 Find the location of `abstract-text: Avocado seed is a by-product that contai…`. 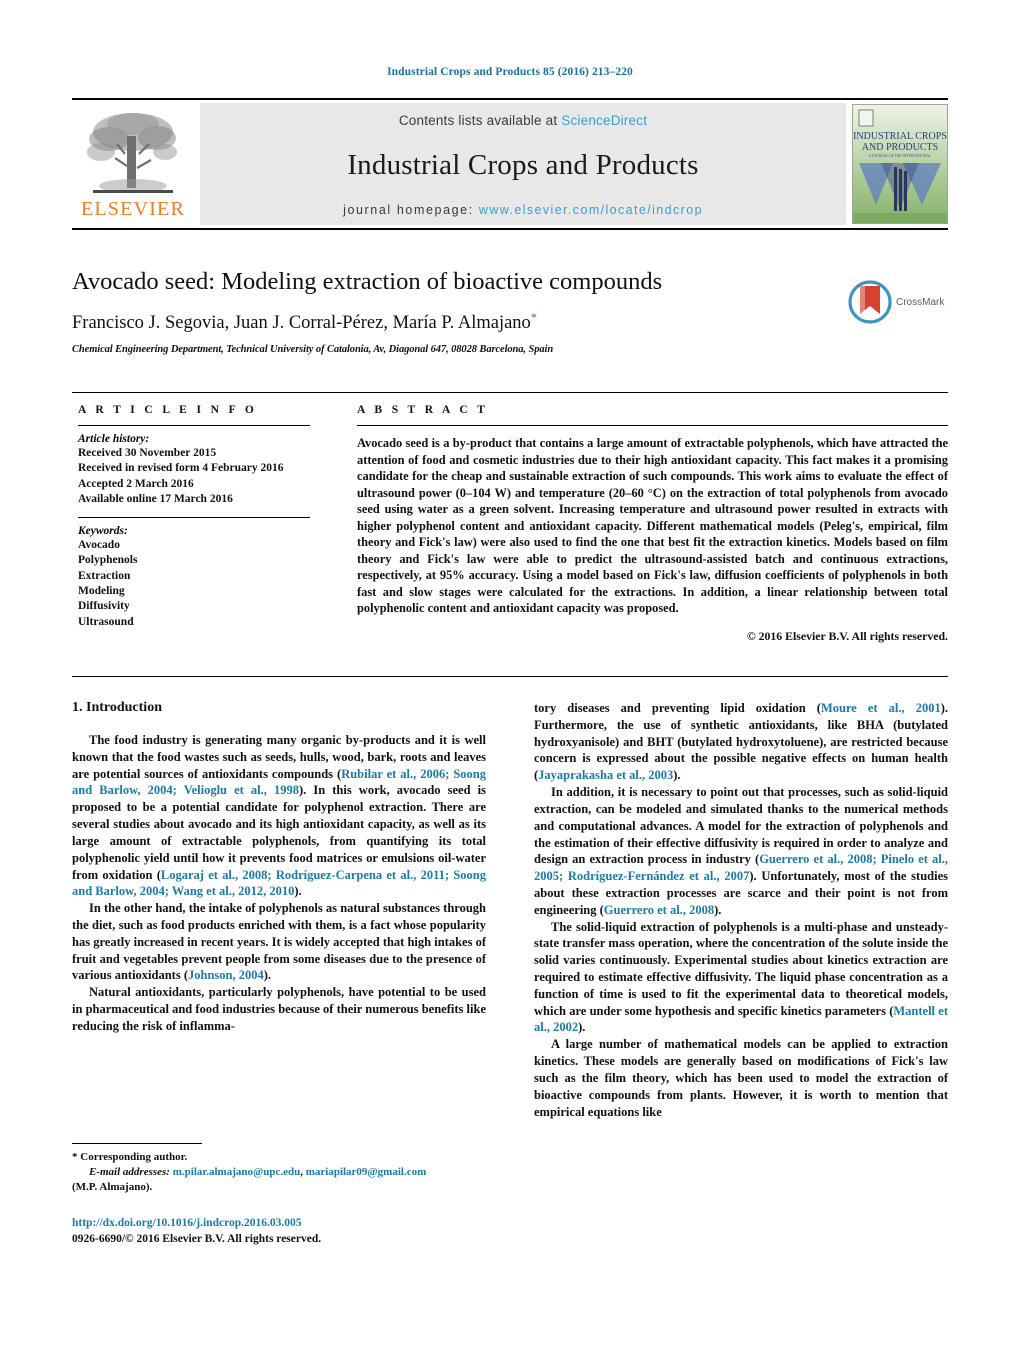

abstract-text: Avocado seed is a by-product that contai… is located at coordinates (652, 526).